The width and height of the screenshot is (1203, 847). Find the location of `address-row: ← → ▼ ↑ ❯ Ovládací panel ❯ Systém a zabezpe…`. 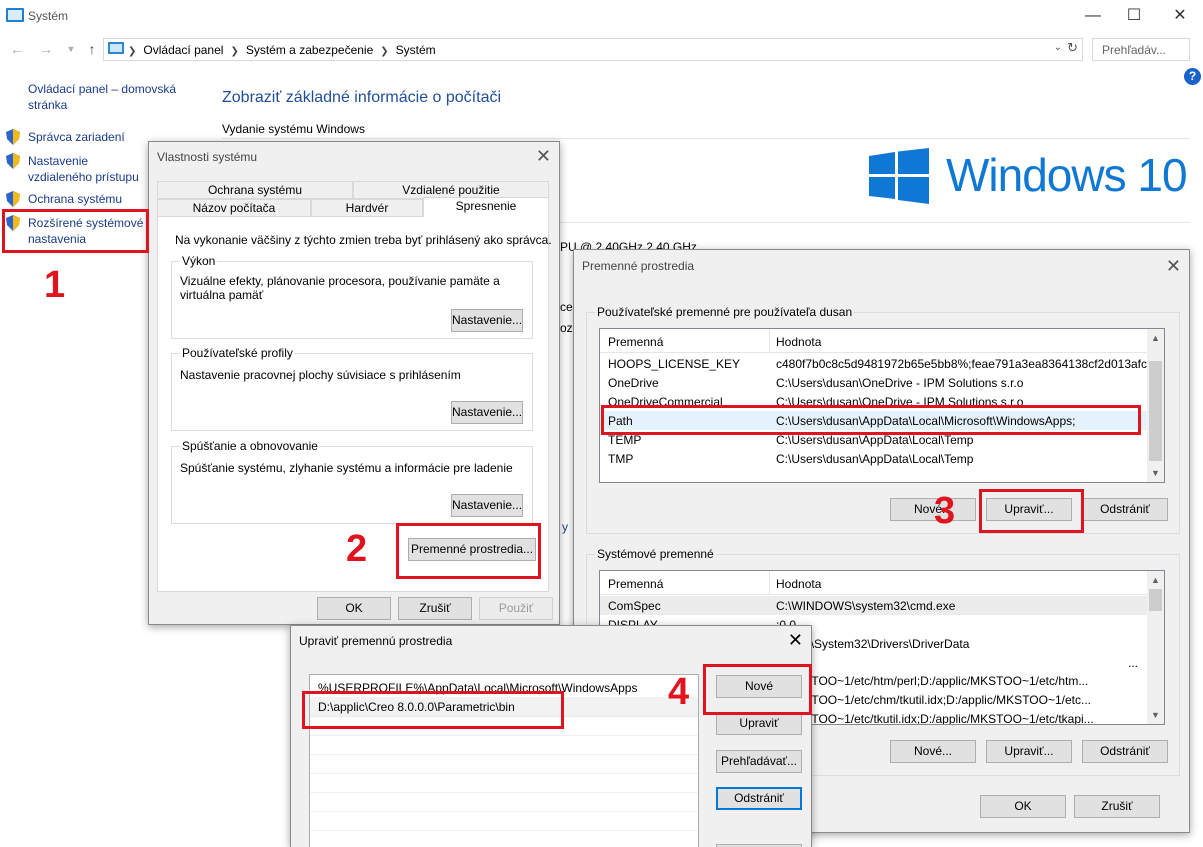

address-row: ← → ▼ ↑ ❯ Ovládací panel ❯ Systém a zabezpe… is located at coordinates (601, 50).